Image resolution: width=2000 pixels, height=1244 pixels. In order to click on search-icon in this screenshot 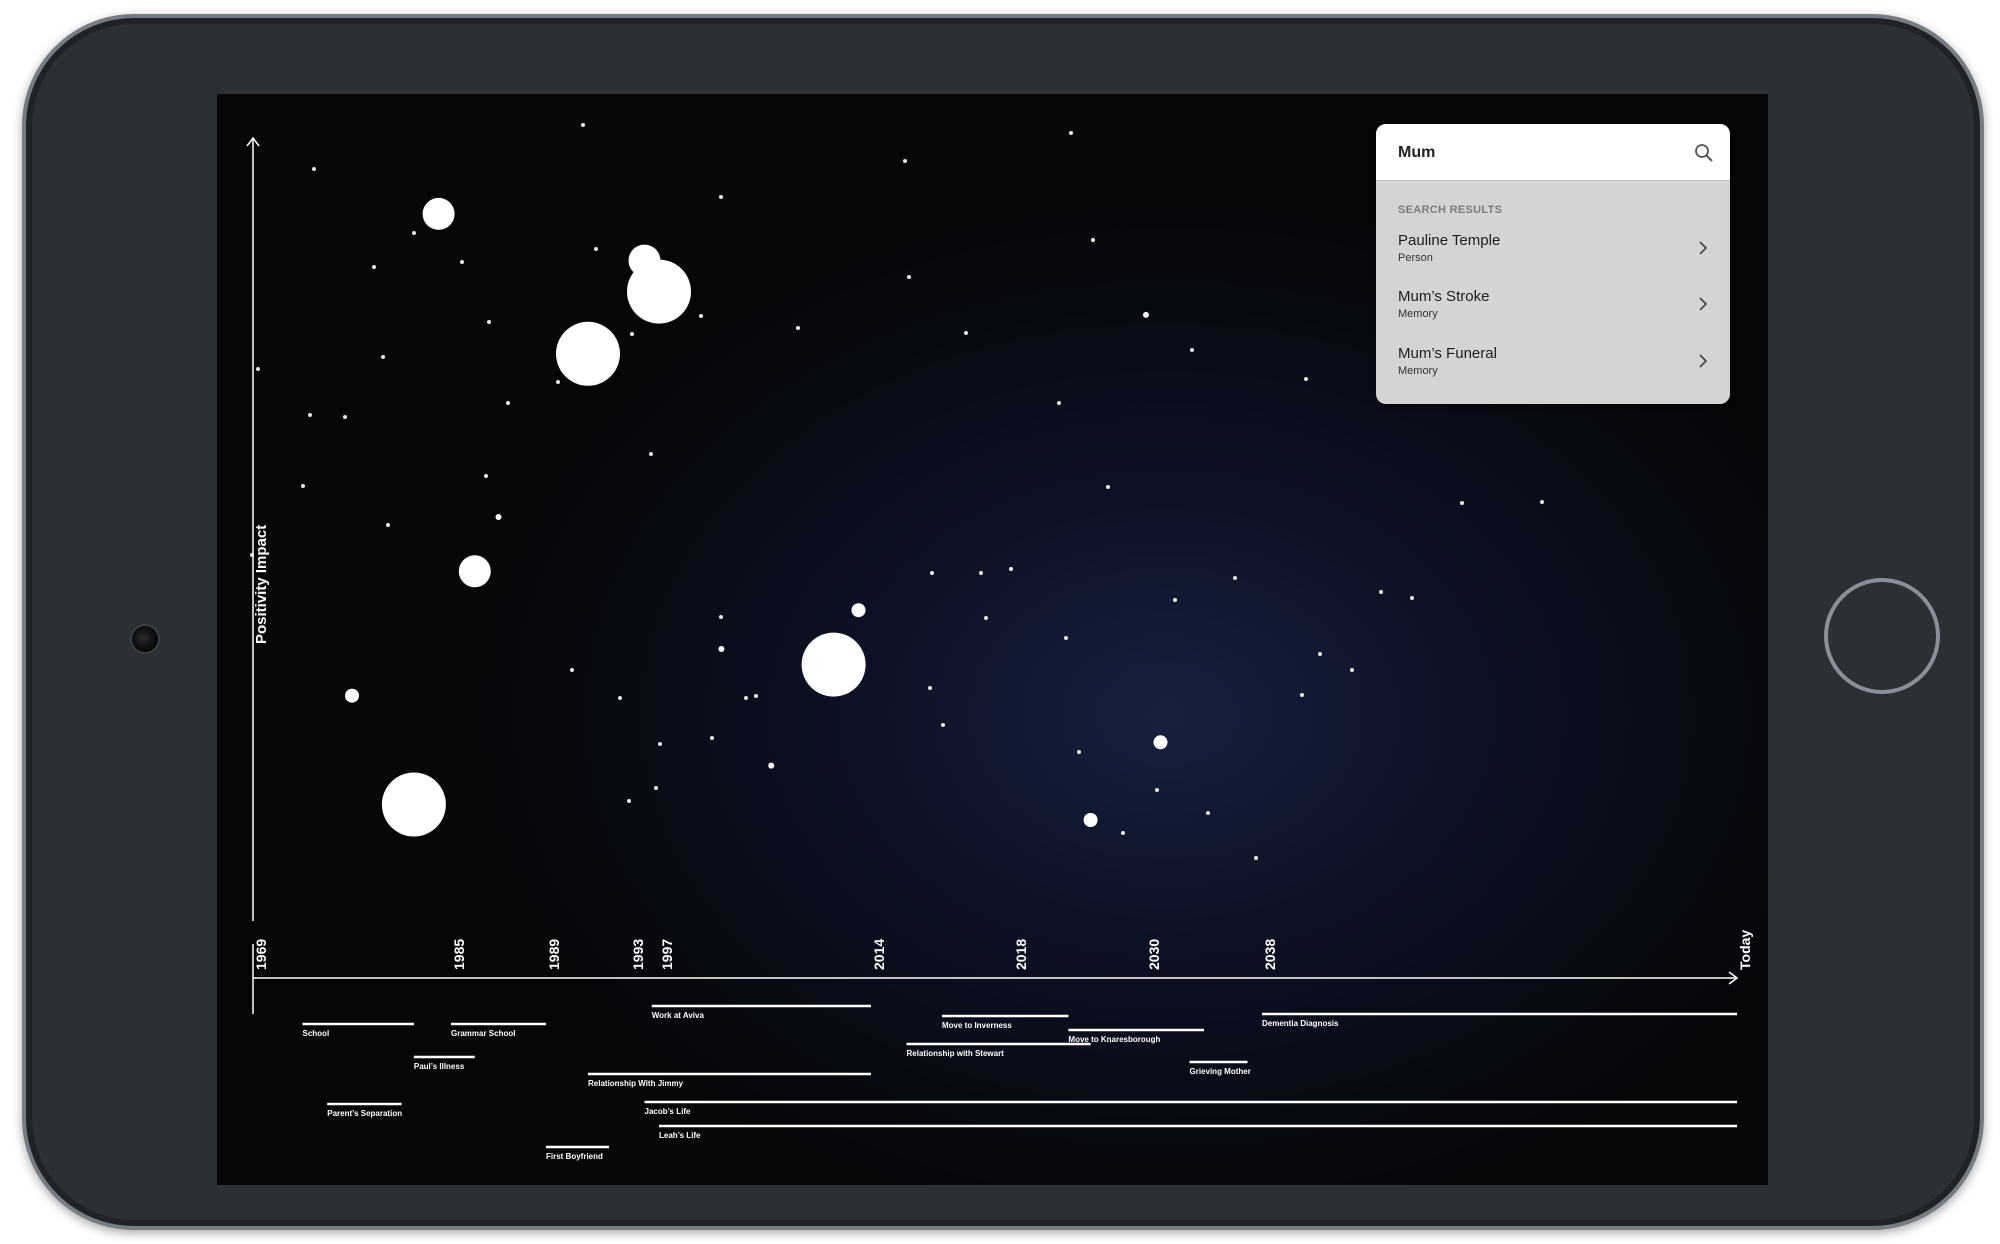, I will do `click(1704, 153)`.